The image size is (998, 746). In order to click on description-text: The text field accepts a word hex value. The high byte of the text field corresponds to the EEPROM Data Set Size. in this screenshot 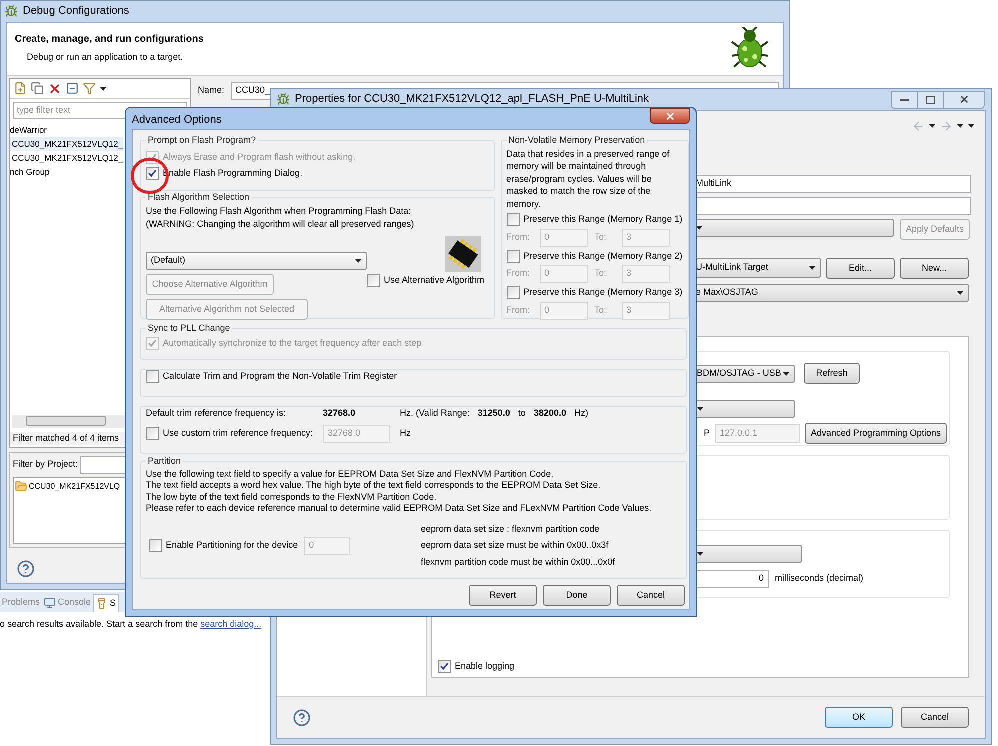, I will do `click(374, 486)`.